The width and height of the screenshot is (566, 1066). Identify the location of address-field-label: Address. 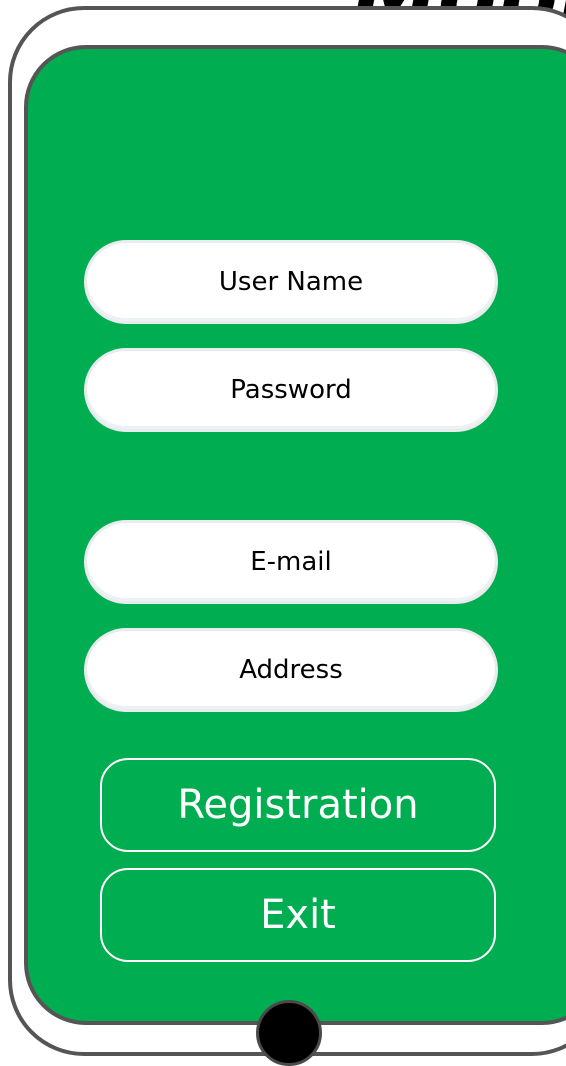
(291, 670).